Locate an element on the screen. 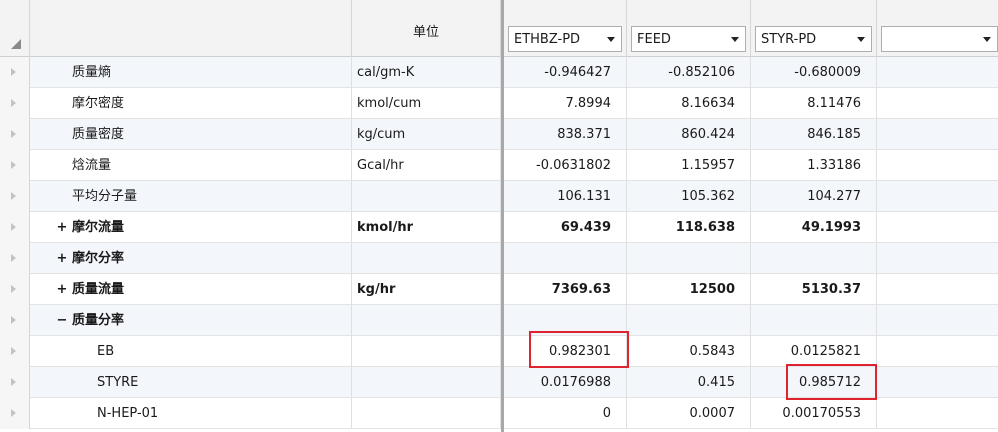 Image resolution: width=998 pixels, height=432 pixels. unit-cell: kg/cum is located at coordinates (426, 134).